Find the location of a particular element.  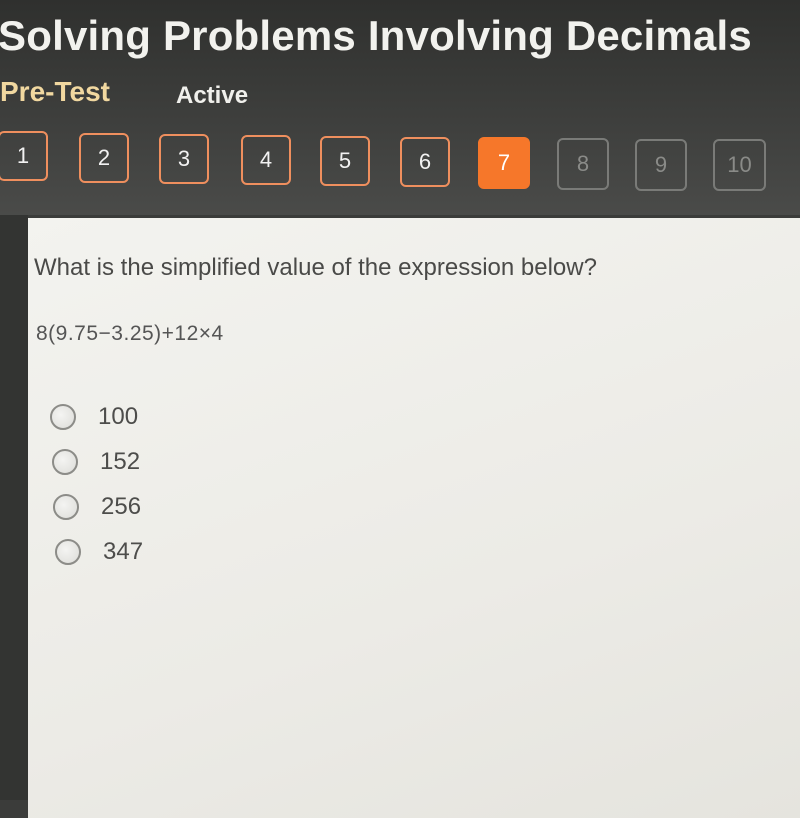

question-button-5: 5 is located at coordinates (345, 161).